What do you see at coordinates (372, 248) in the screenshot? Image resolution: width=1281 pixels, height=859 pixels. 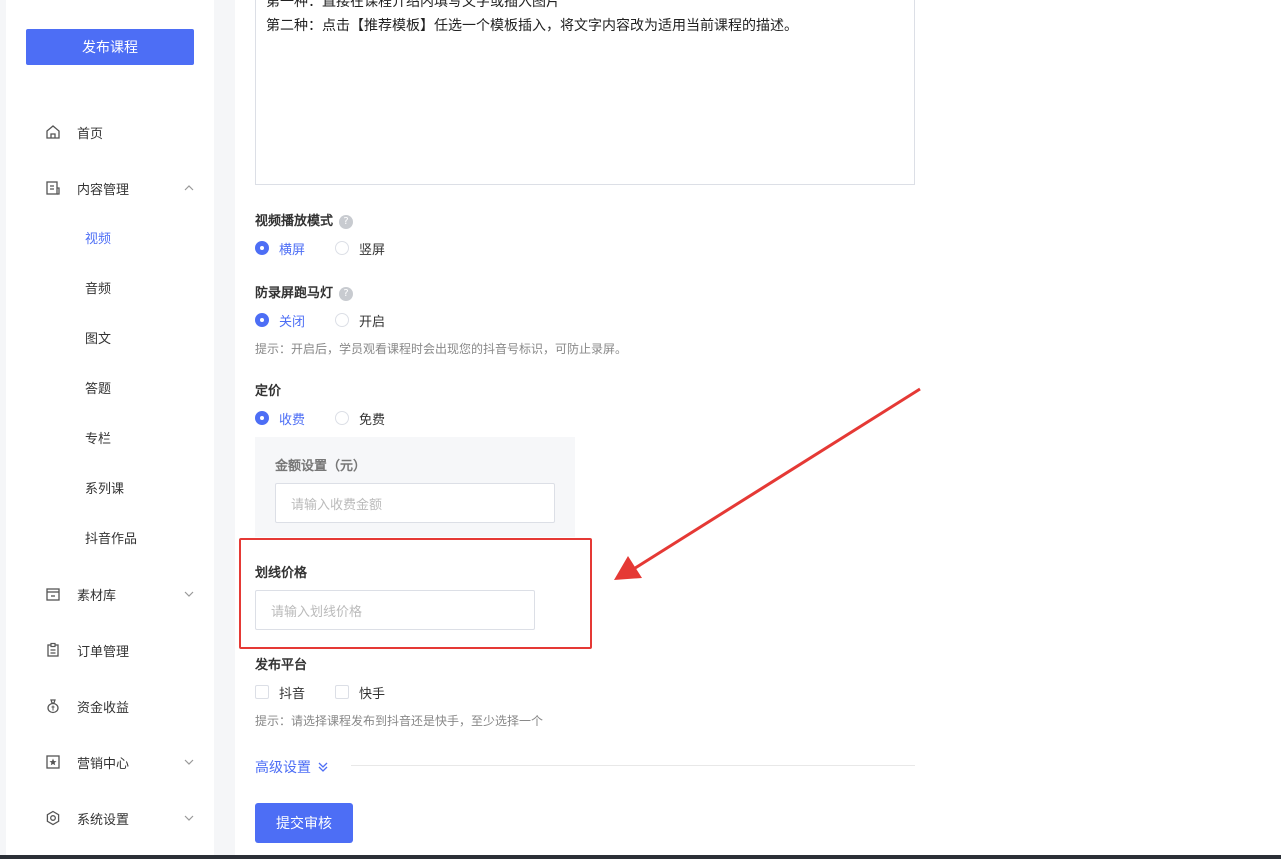 I see `radio-label-portrait: 竖屏` at bounding box center [372, 248].